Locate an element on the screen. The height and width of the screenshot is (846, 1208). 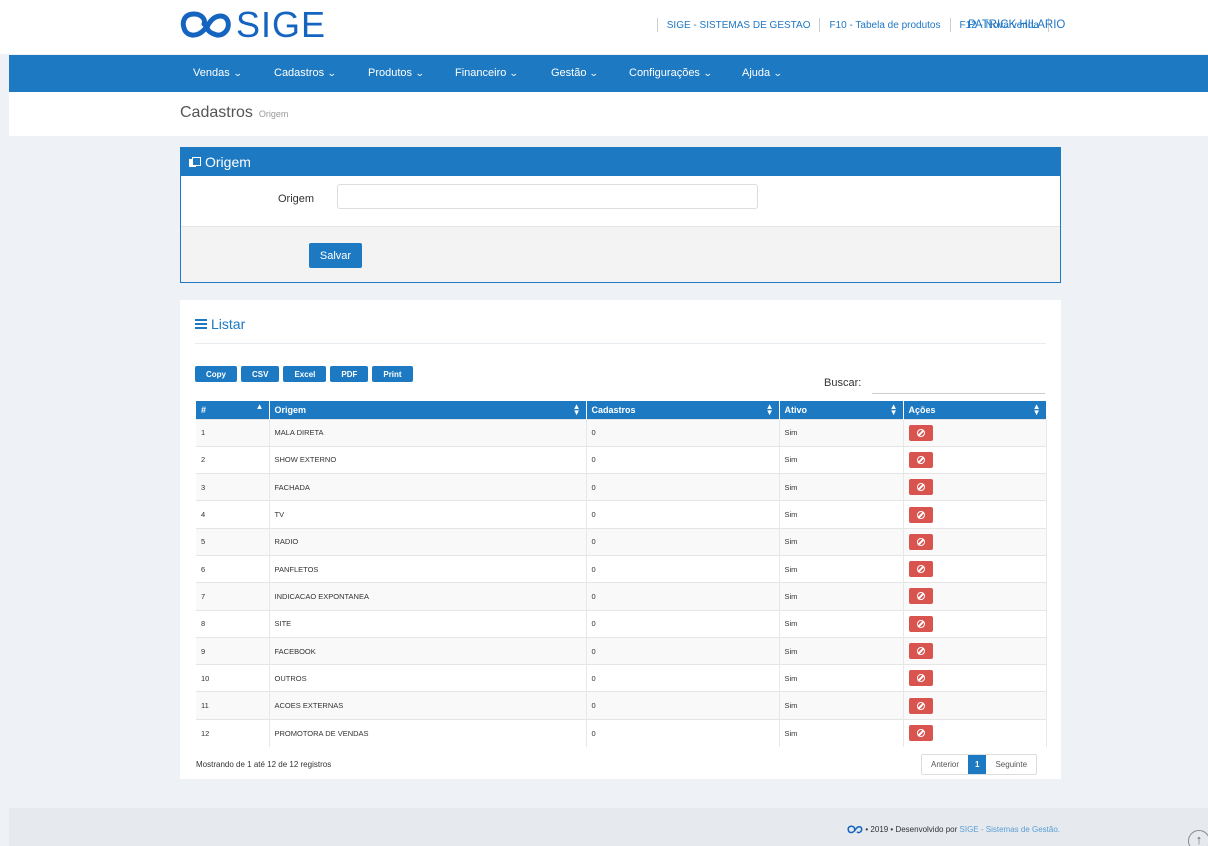
pagination: Anterior 1 Seguinte is located at coordinates (979, 764).